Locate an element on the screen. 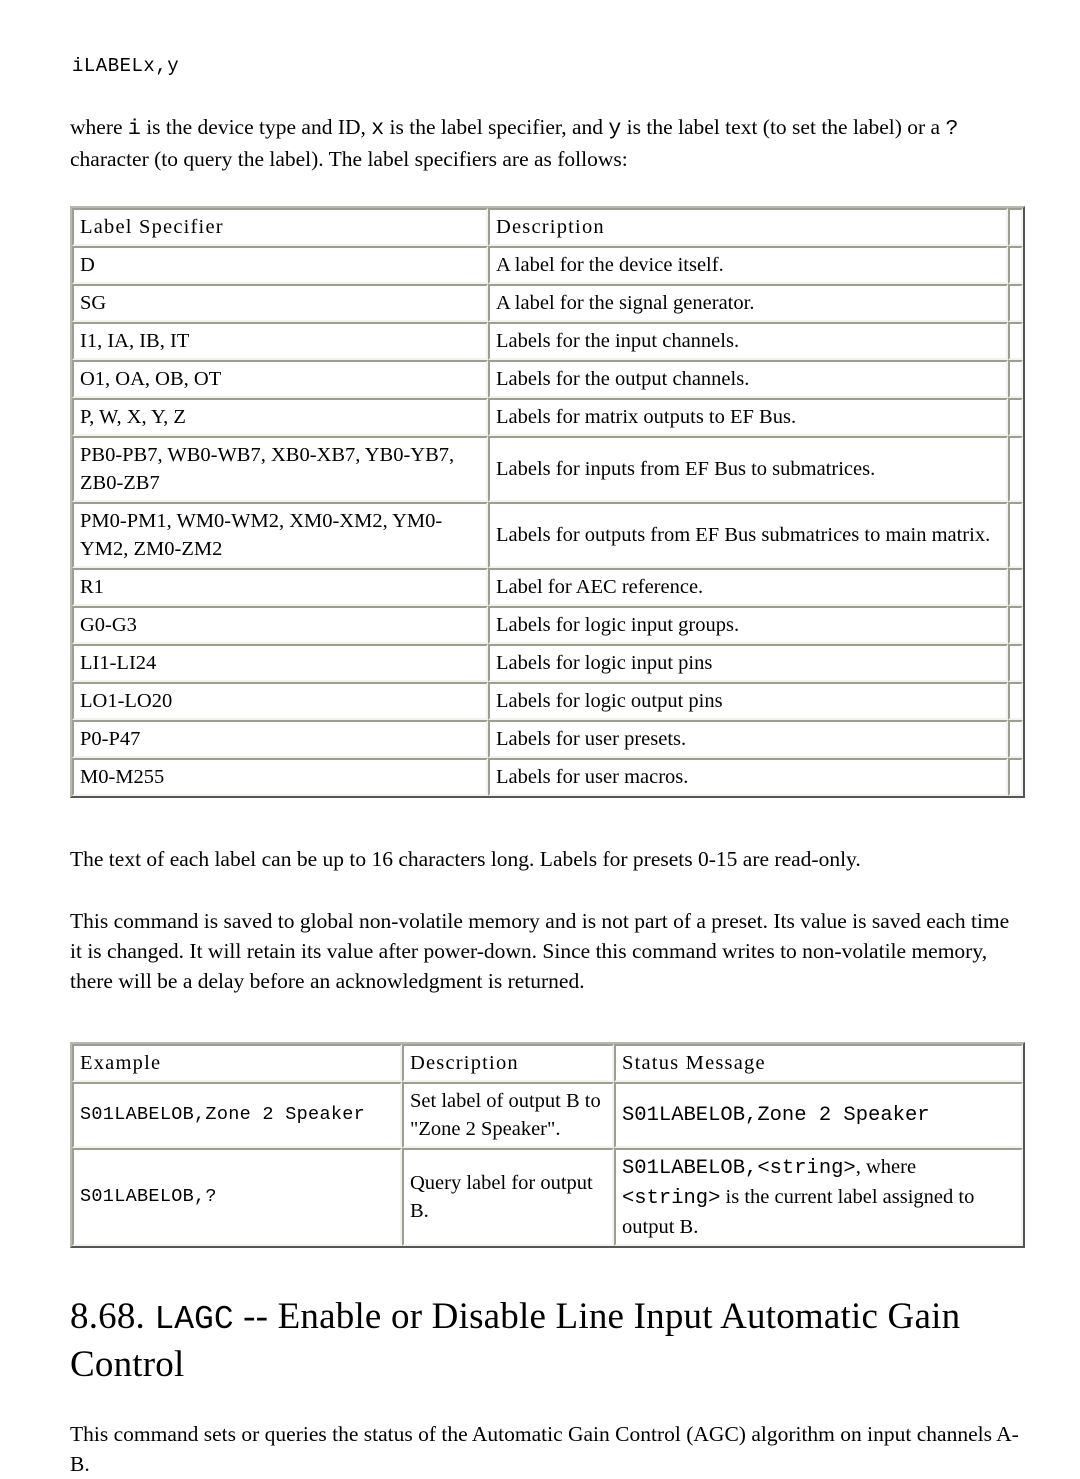 The width and height of the screenshot is (1080, 1479). cell-specifier: LO1-LO20 is located at coordinates (280, 701).